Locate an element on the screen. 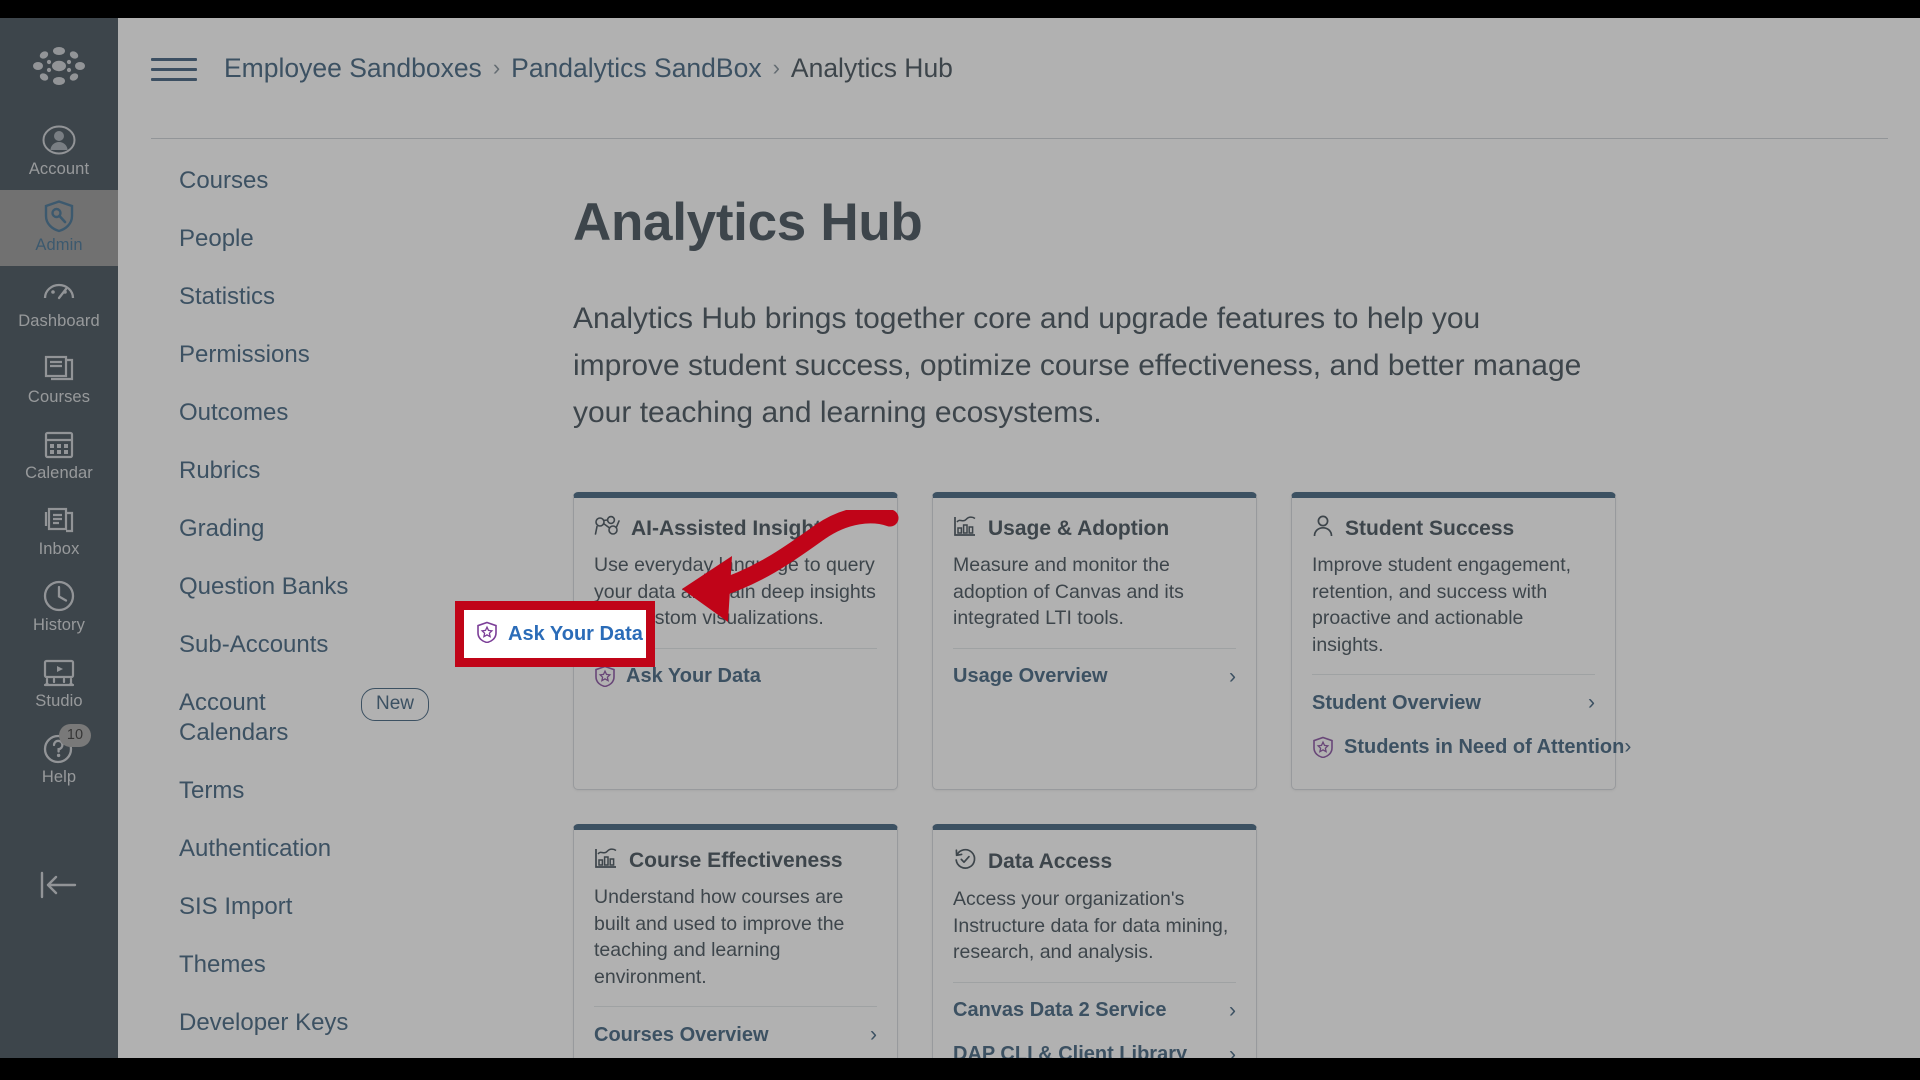  sidebar-item-label: Themes is located at coordinates (222, 964).